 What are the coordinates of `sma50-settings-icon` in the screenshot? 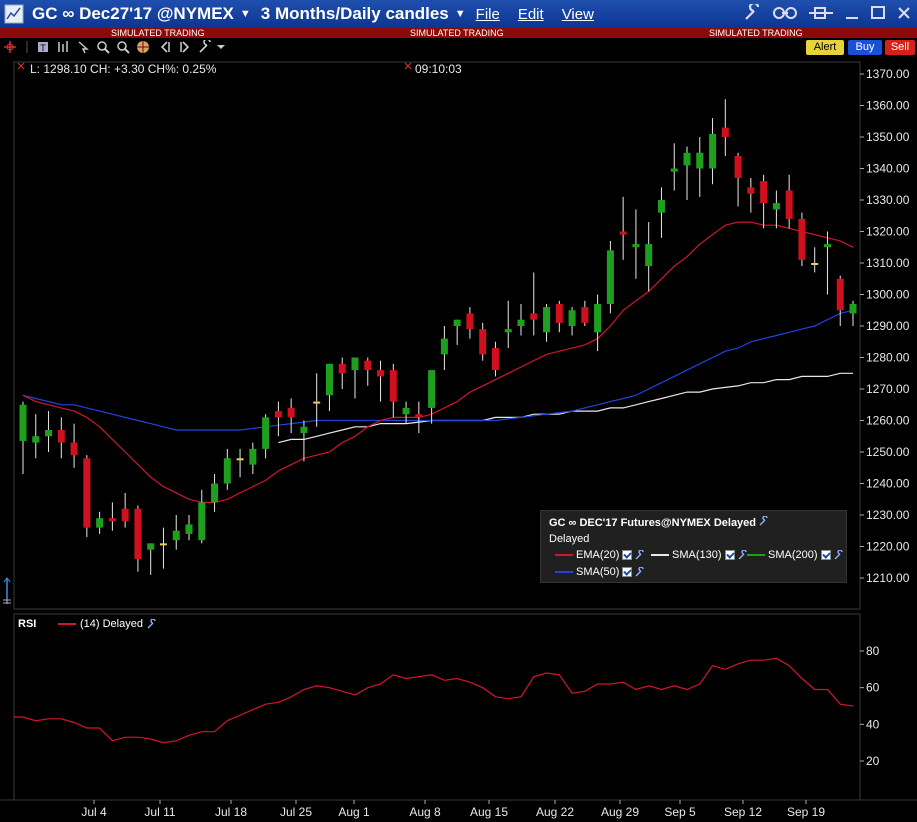 It's located at (640, 572).